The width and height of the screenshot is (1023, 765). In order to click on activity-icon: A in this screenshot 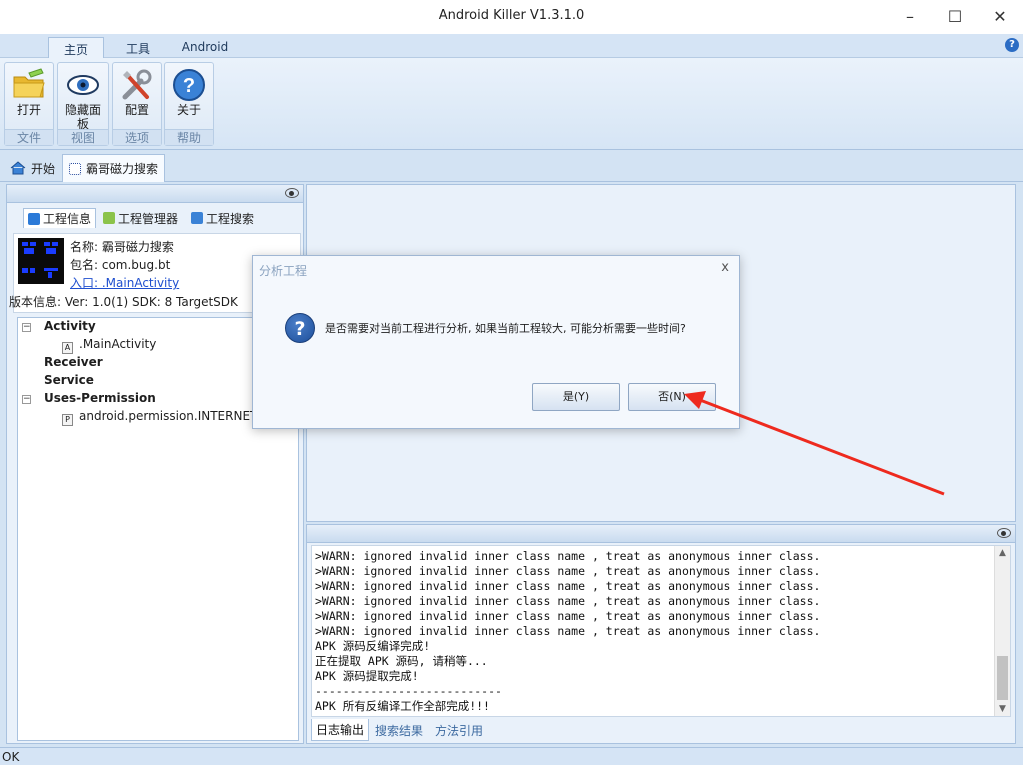, I will do `click(67, 348)`.